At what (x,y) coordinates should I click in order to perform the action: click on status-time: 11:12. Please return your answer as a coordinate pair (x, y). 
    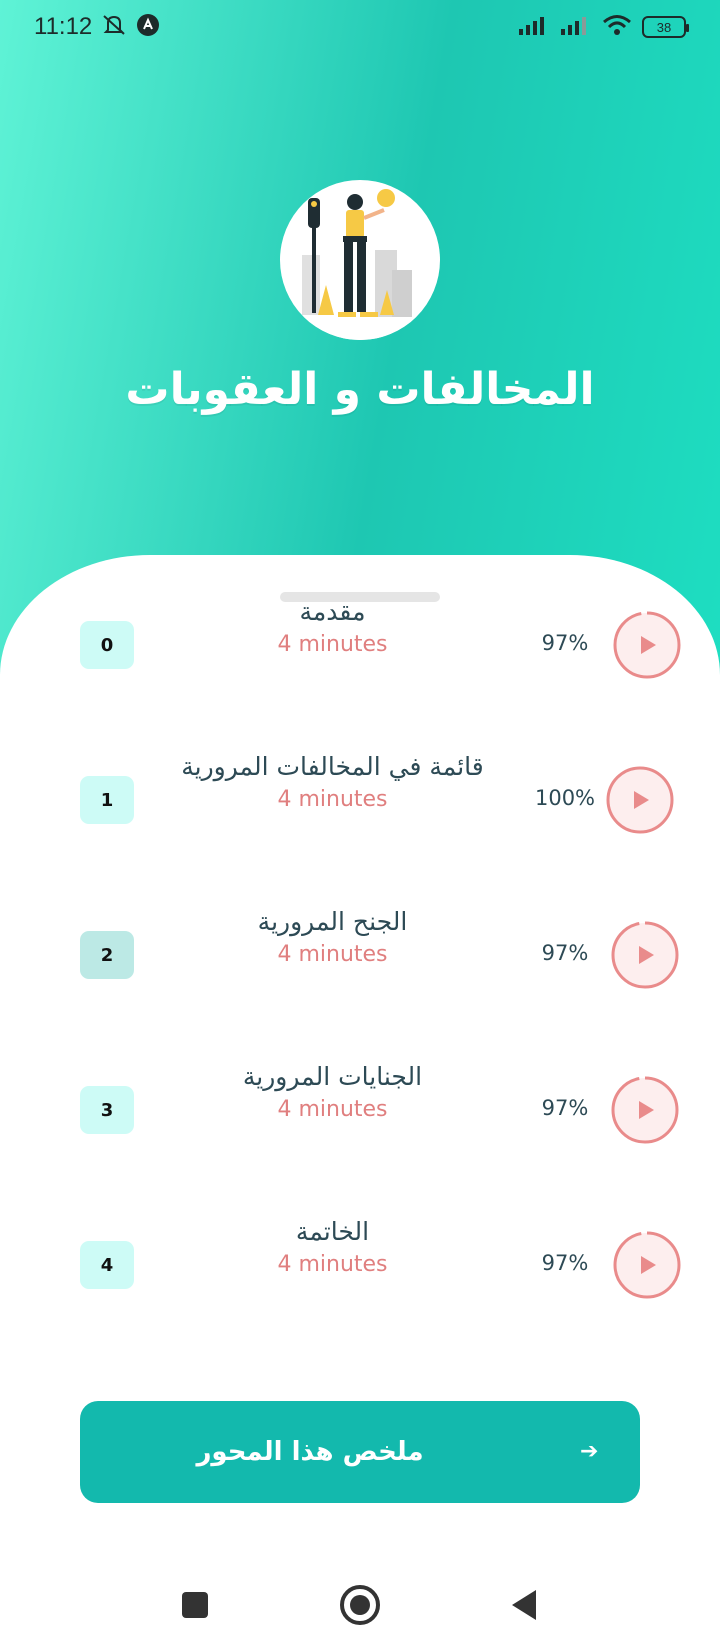
    Looking at the image, I should click on (63, 26).